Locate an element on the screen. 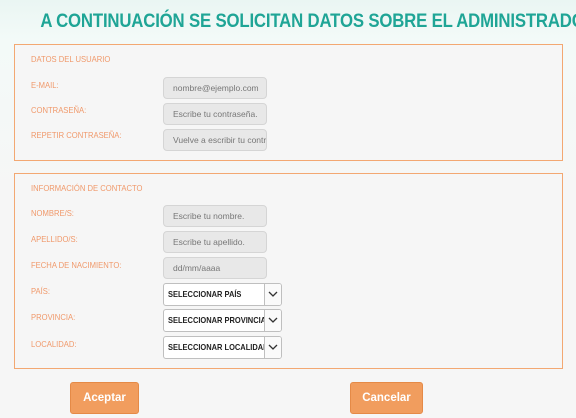 This screenshot has height=418, width=576. country-select-value: SELECCIONAR PAÍS is located at coordinates (205, 294).